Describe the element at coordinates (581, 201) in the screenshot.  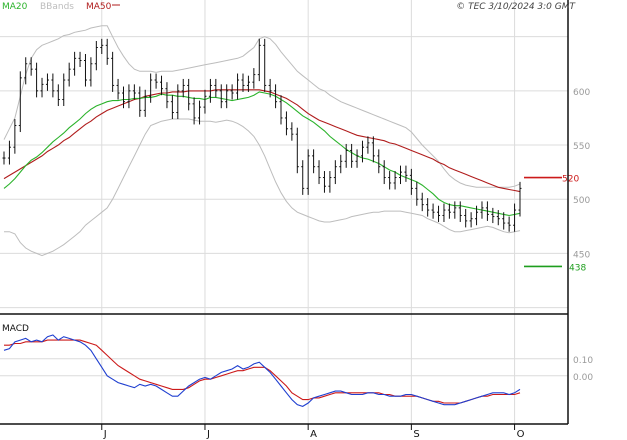
I see `price-tick-500: 500` at that location.